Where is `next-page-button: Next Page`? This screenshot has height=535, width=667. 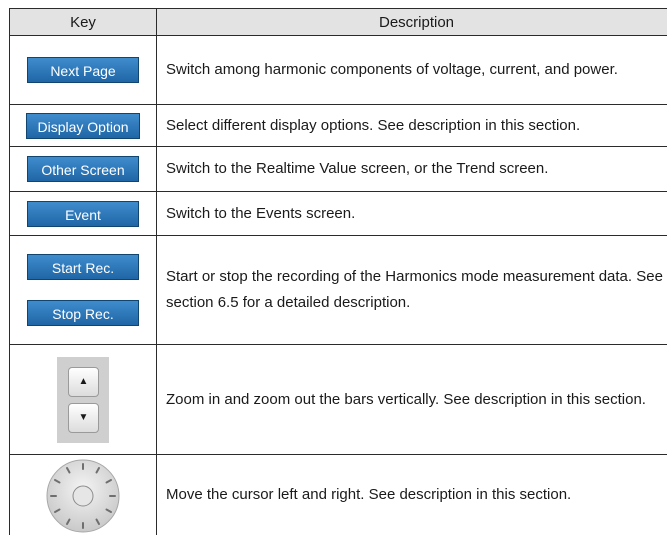 next-page-button: Next Page is located at coordinates (83, 70).